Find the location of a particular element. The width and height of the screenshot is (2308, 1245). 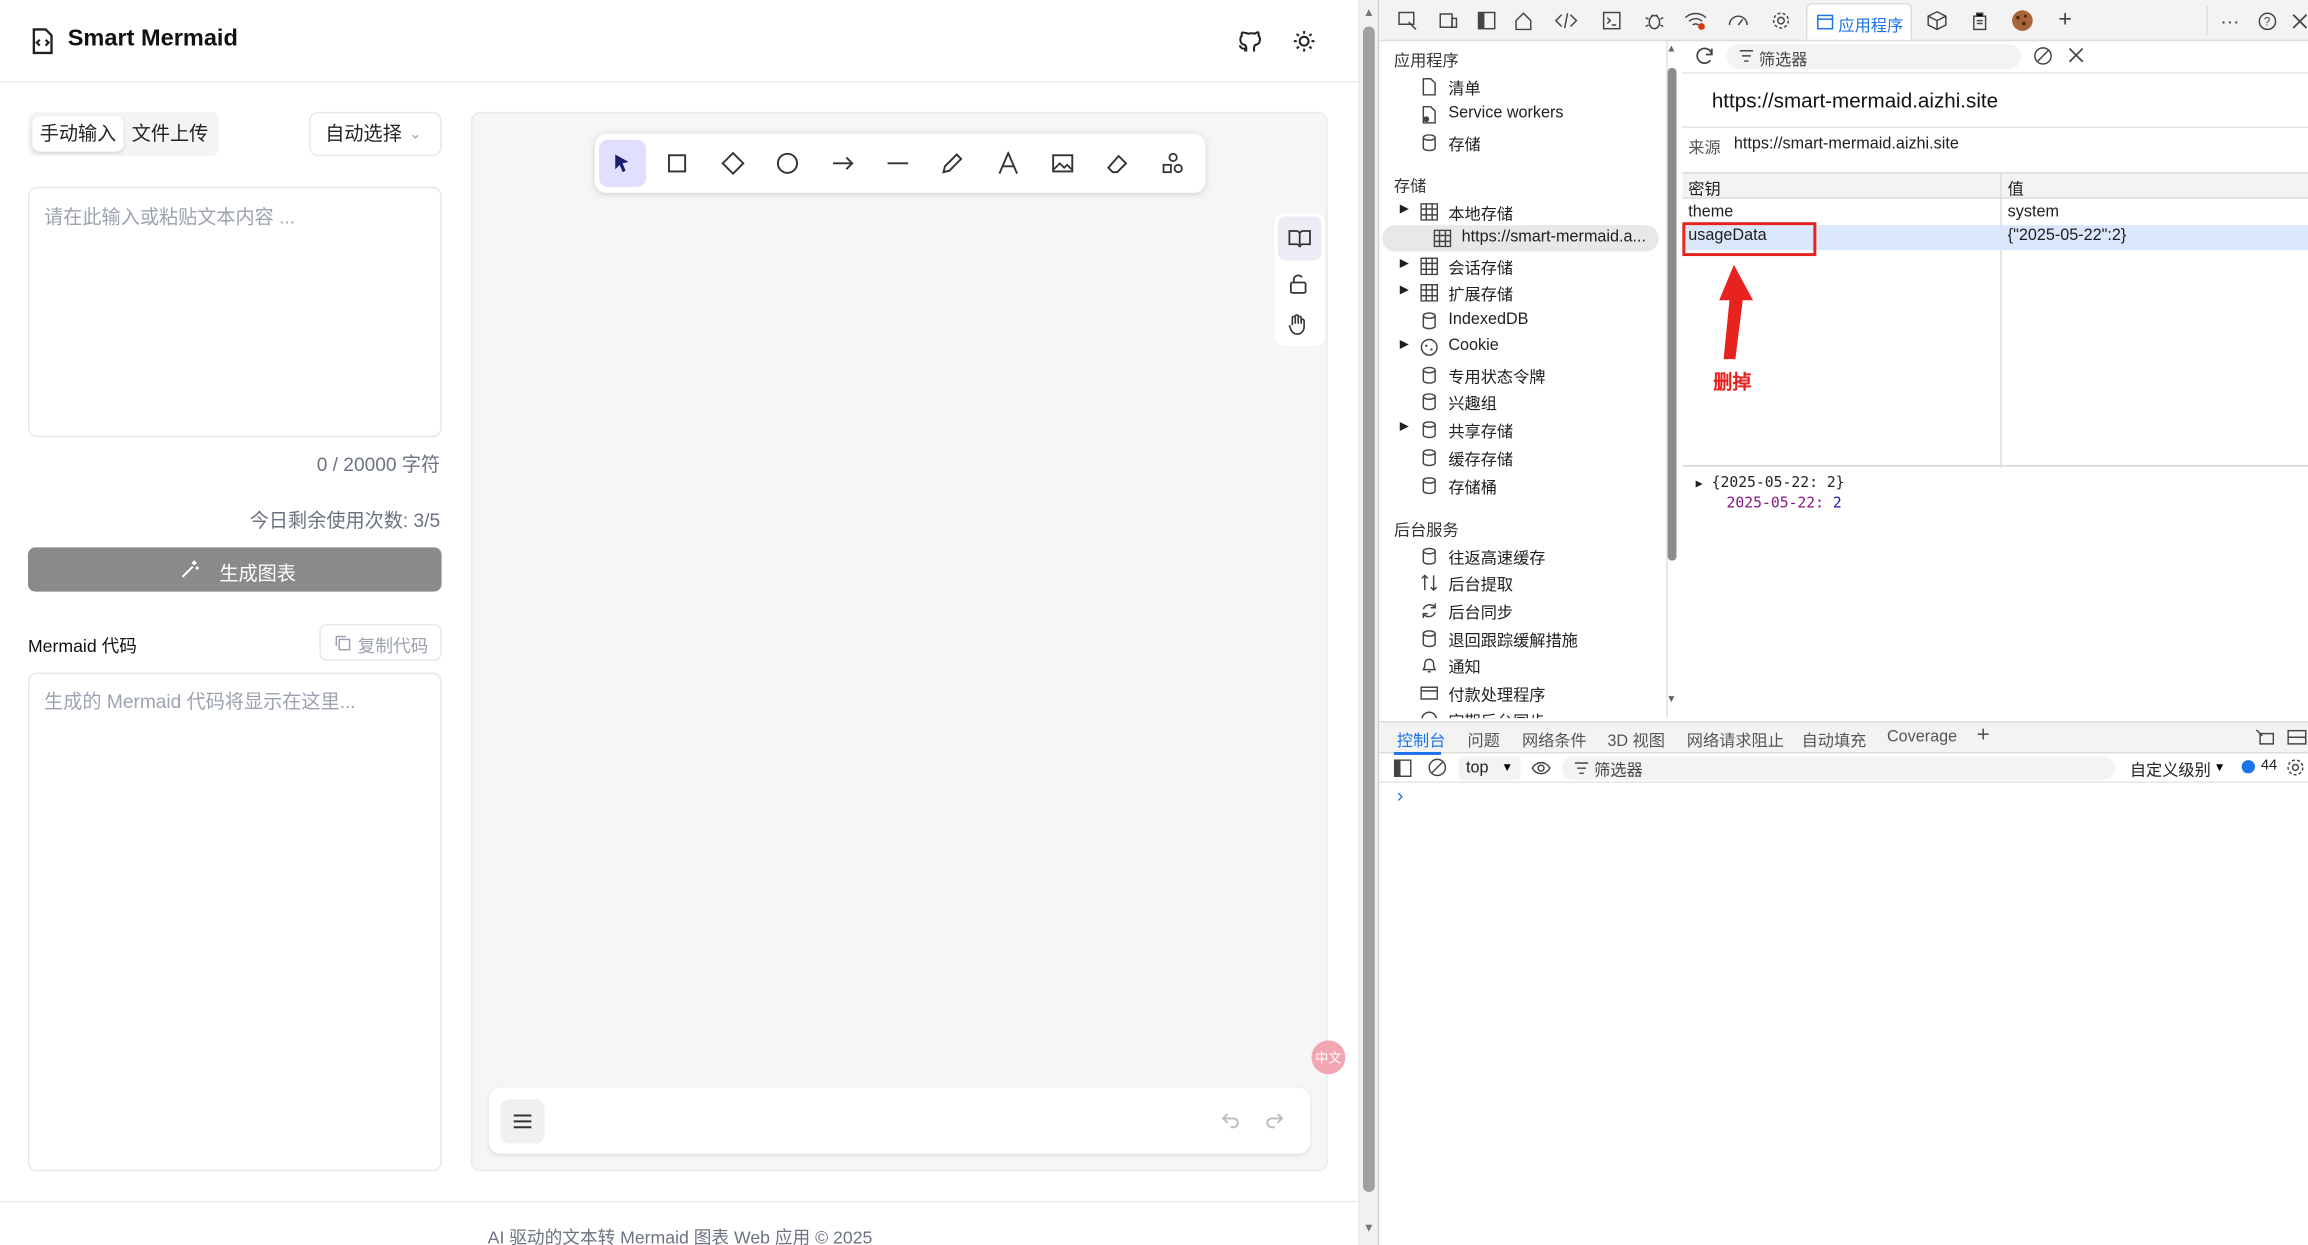

library-book-icon is located at coordinates (1299, 238).